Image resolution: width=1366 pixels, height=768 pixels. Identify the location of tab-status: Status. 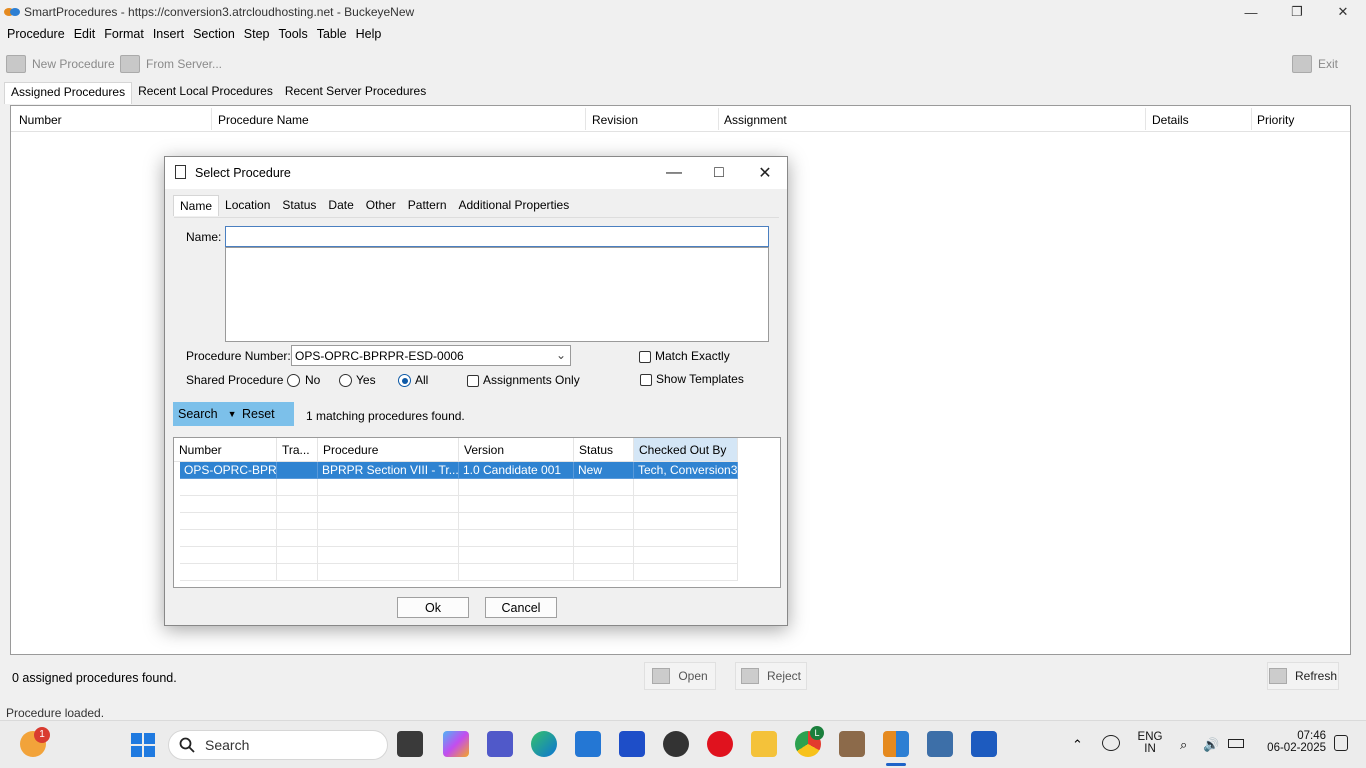
(299, 205).